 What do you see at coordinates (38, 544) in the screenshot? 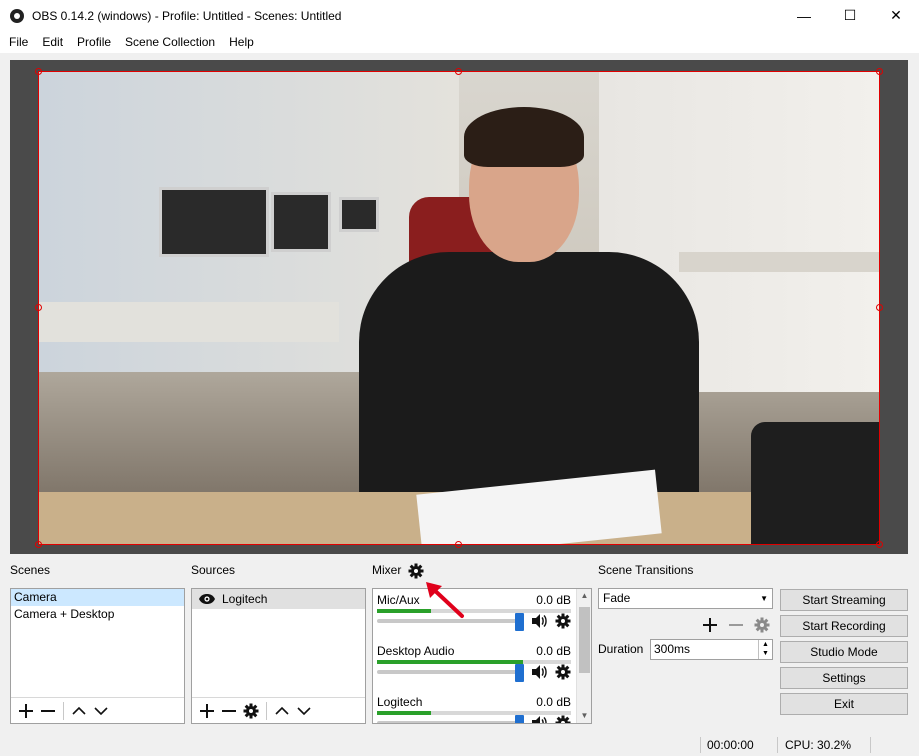
I see `resize-handle-bottom-left` at bounding box center [38, 544].